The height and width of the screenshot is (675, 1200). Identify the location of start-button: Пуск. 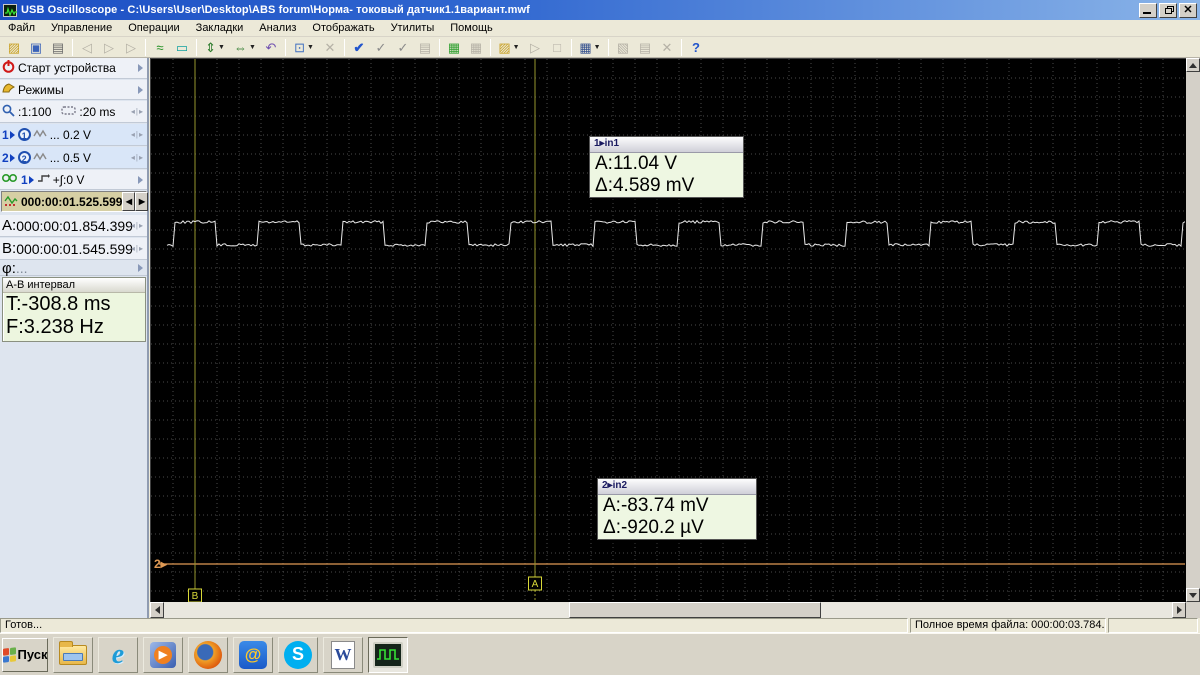
(25, 654).